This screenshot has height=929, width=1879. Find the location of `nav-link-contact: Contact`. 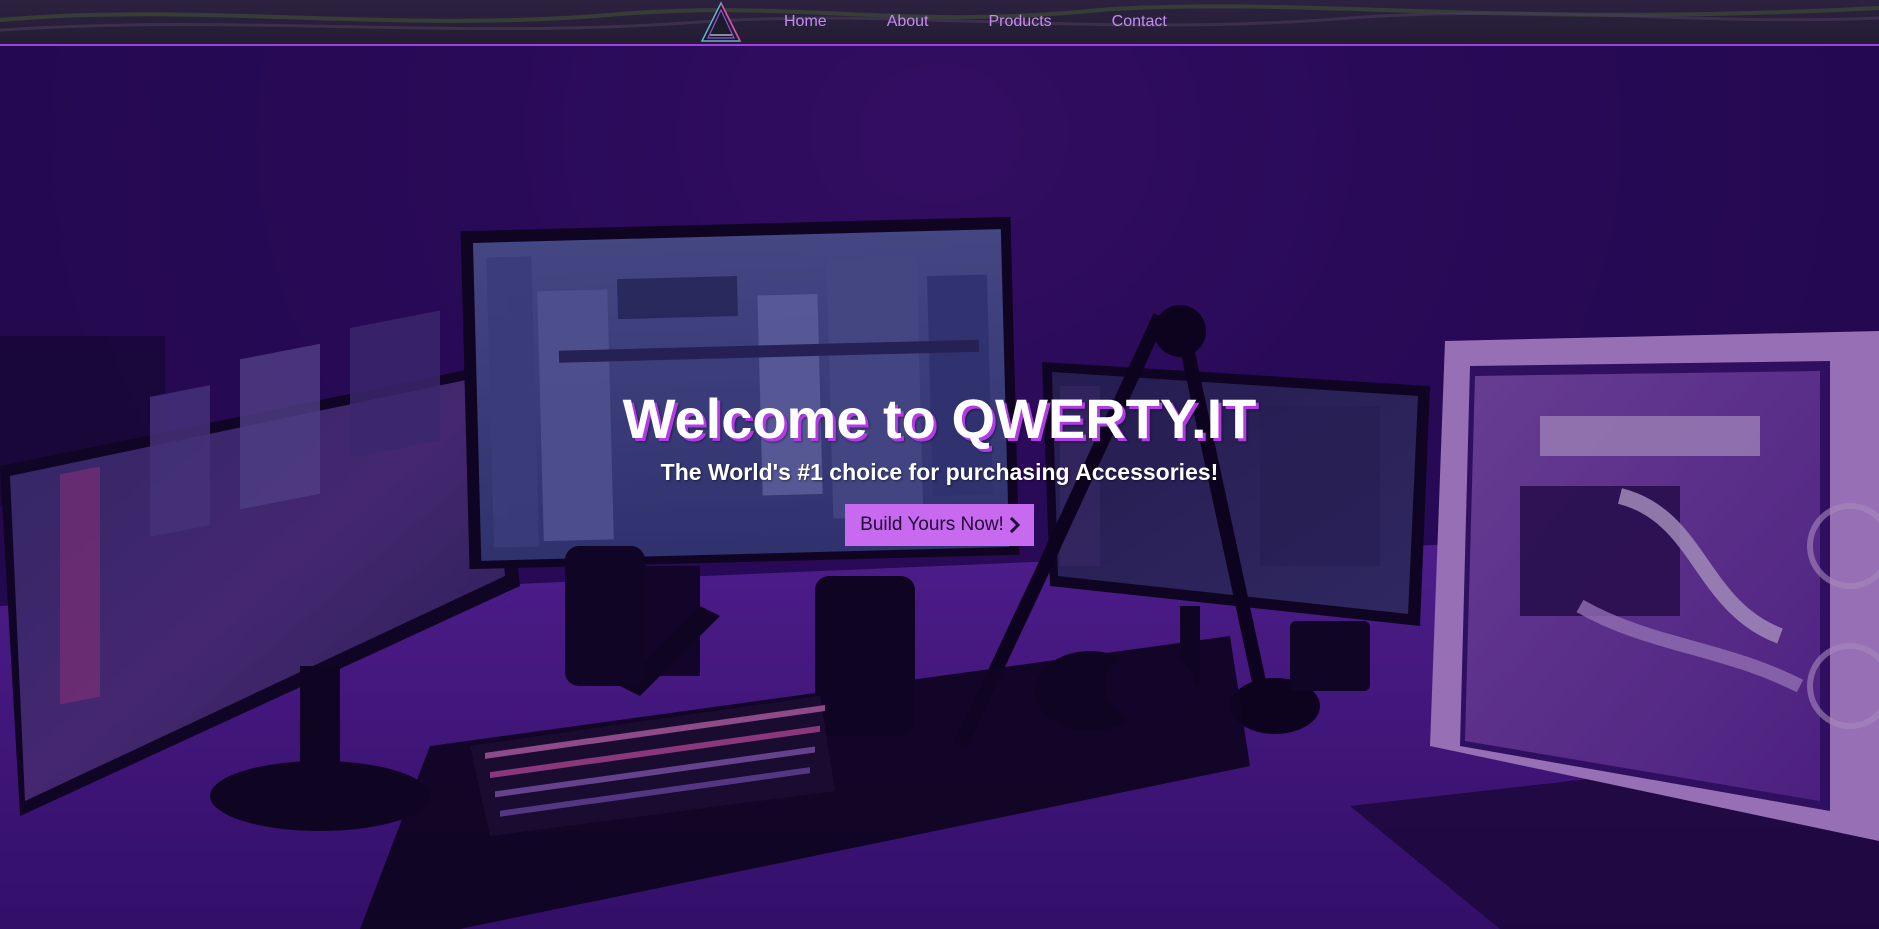

nav-link-contact: Contact is located at coordinates (1139, 22).